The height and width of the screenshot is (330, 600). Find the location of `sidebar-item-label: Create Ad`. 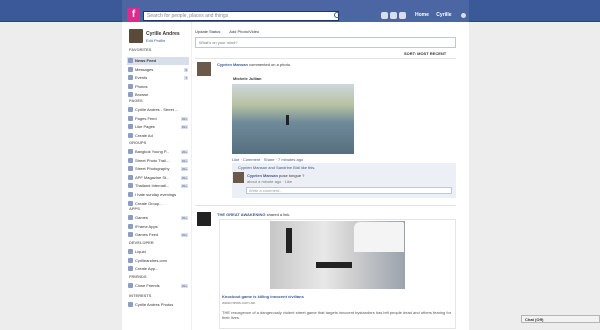

sidebar-item-label: Create Ad is located at coordinates (144, 135).